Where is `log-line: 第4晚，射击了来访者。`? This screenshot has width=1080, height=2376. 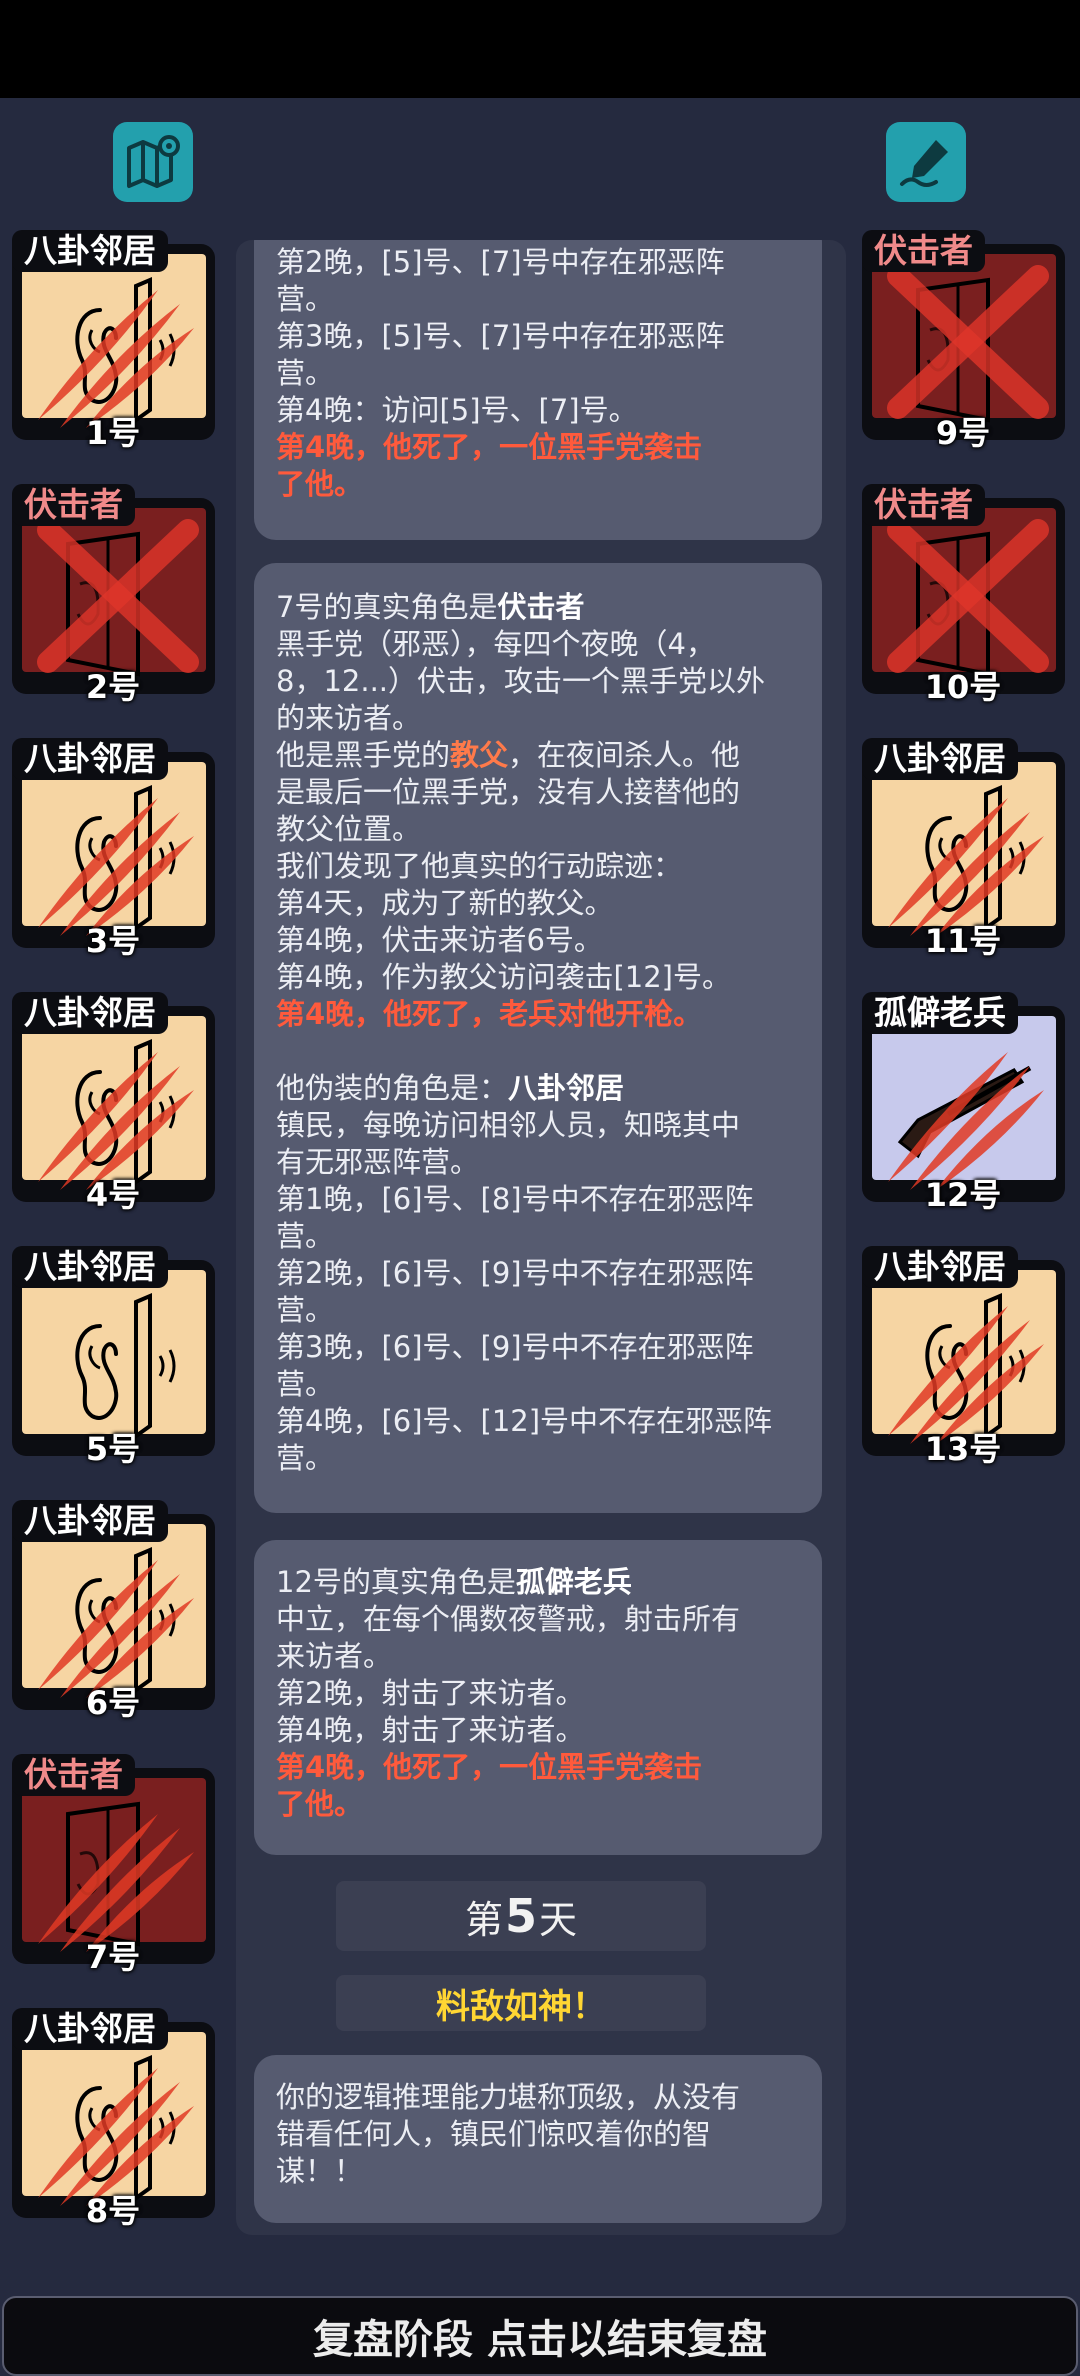 log-line: 第4晚，射击了来访者。 is located at coordinates (430, 1730).